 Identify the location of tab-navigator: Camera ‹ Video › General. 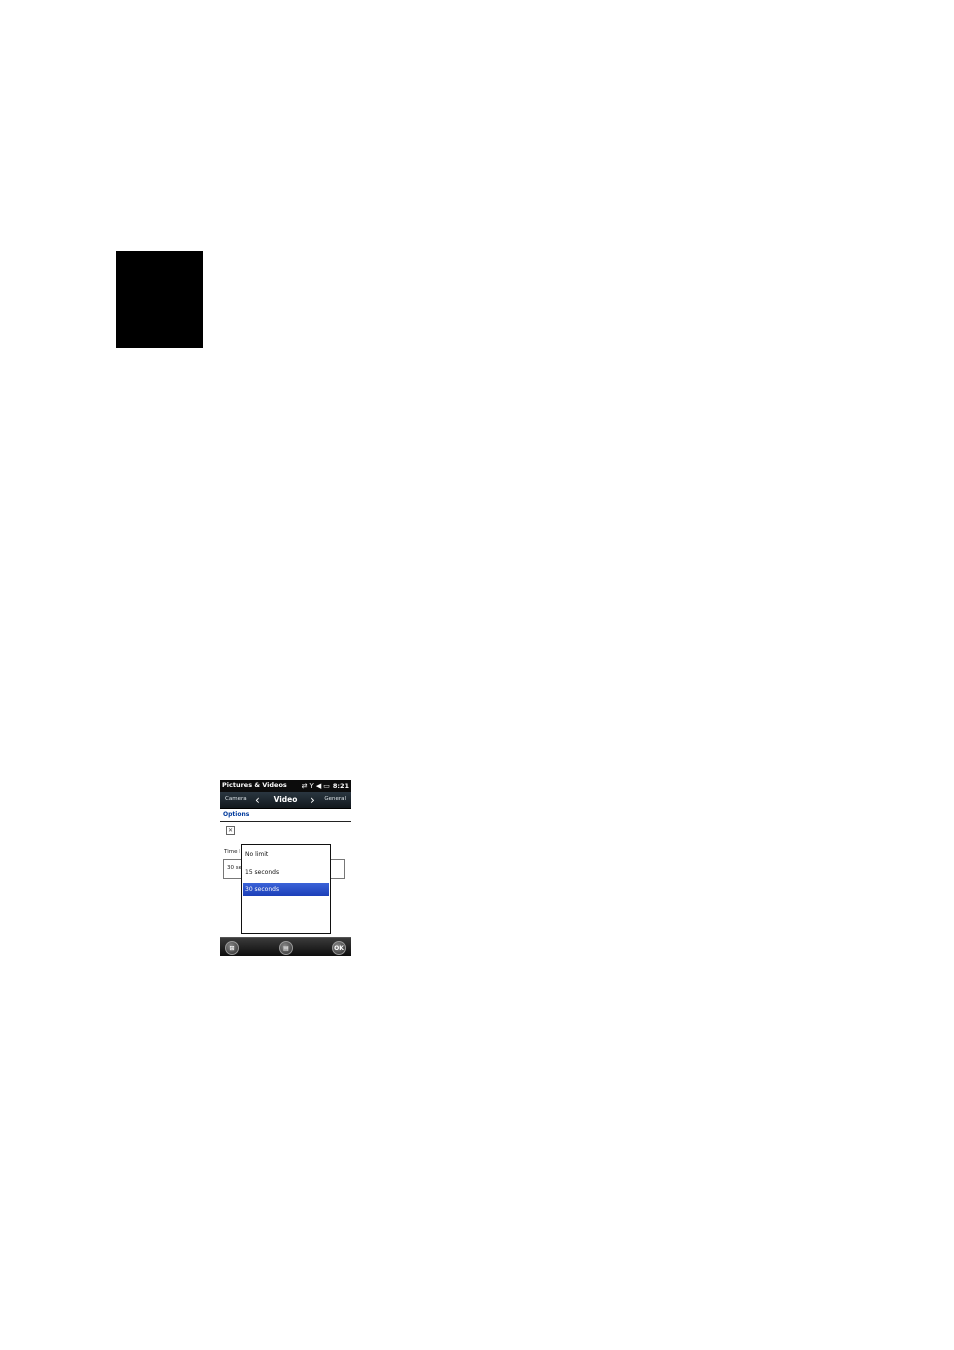
(285, 800).